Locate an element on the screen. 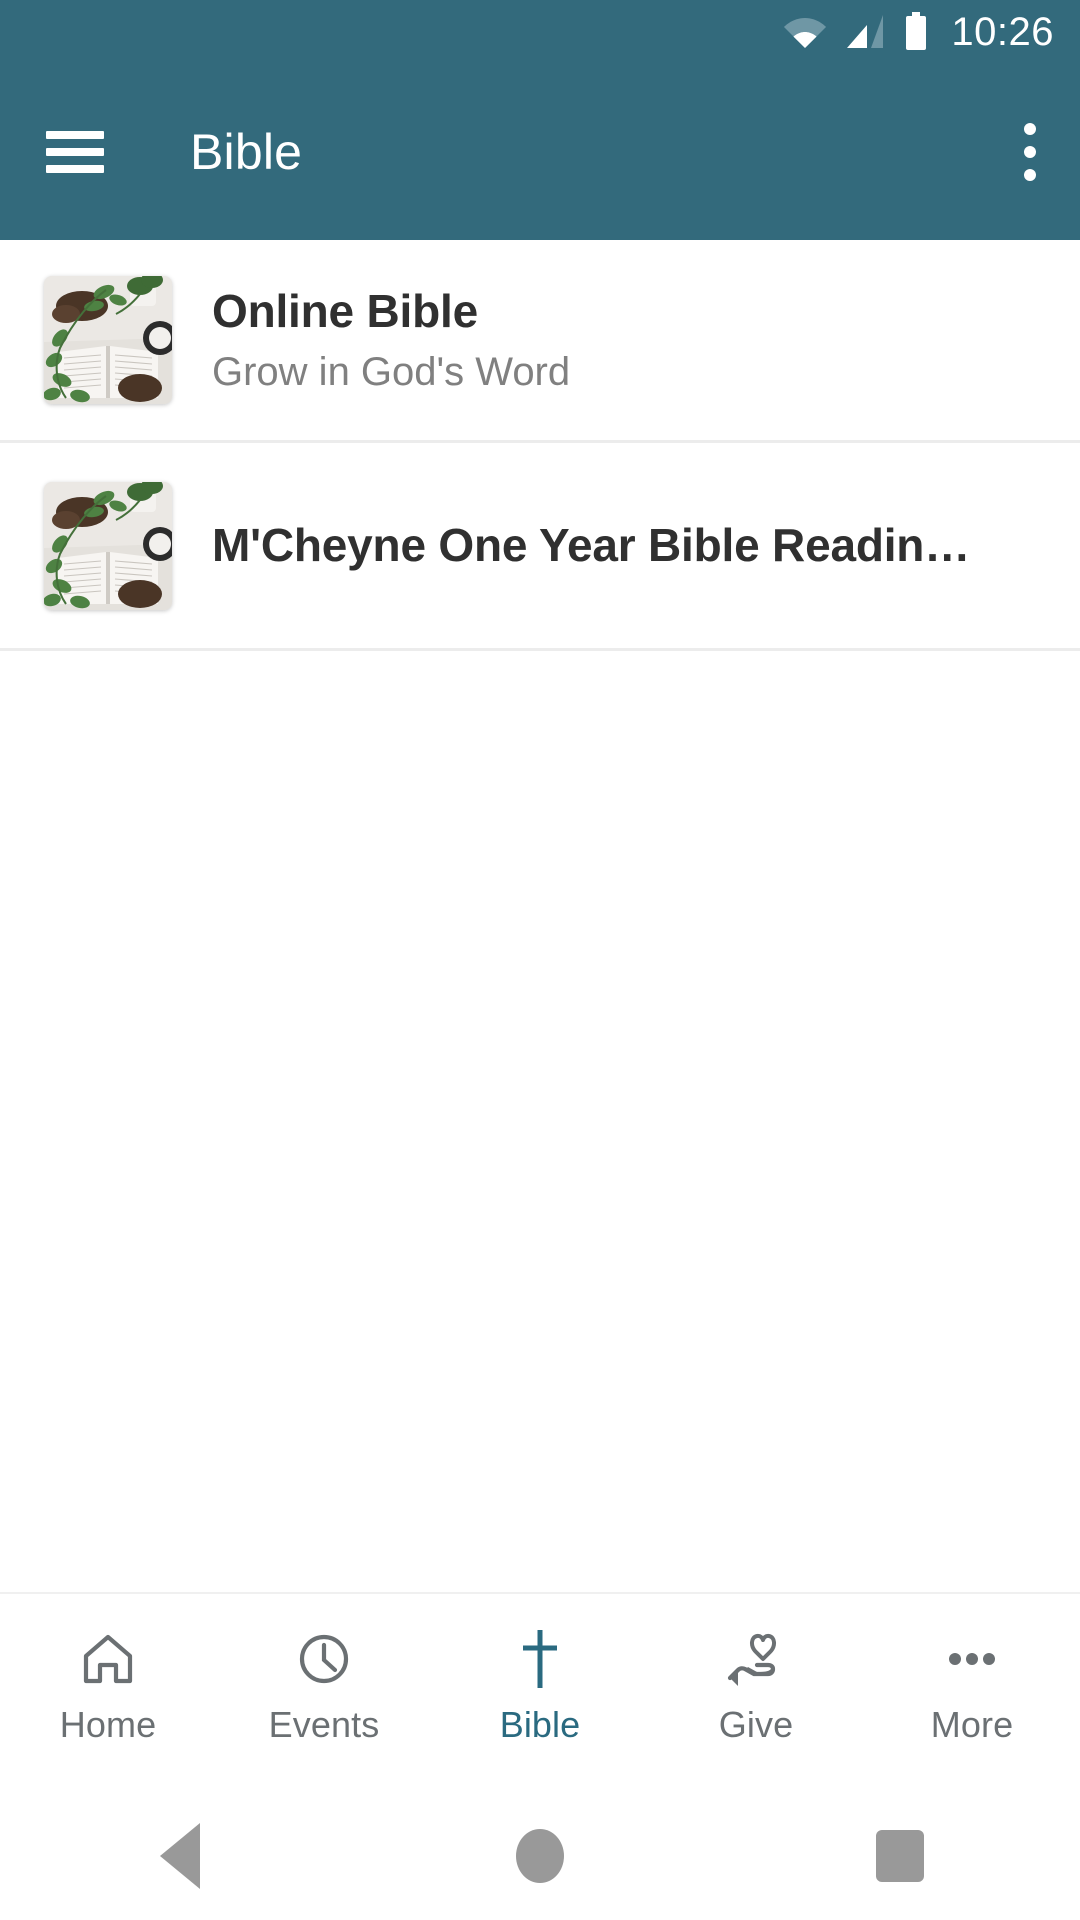 This screenshot has height=1920, width=1080. android-back-icon is located at coordinates (180, 1856).